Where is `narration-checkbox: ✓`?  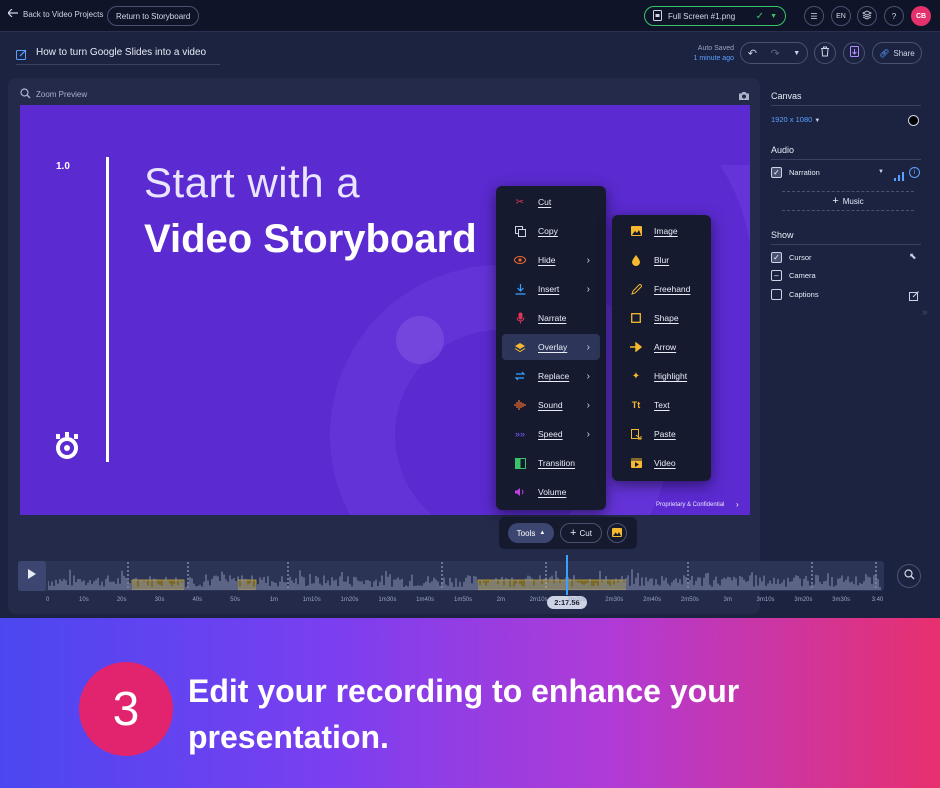 narration-checkbox: ✓ is located at coordinates (776, 172).